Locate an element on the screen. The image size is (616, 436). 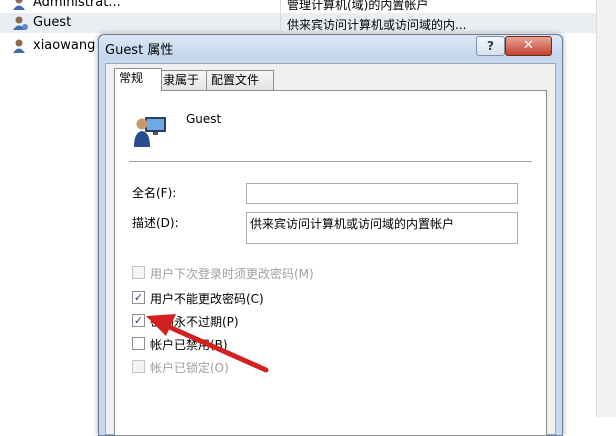
checkbox-label: 用户下次登录时须更改密码(M) is located at coordinates (232, 274).